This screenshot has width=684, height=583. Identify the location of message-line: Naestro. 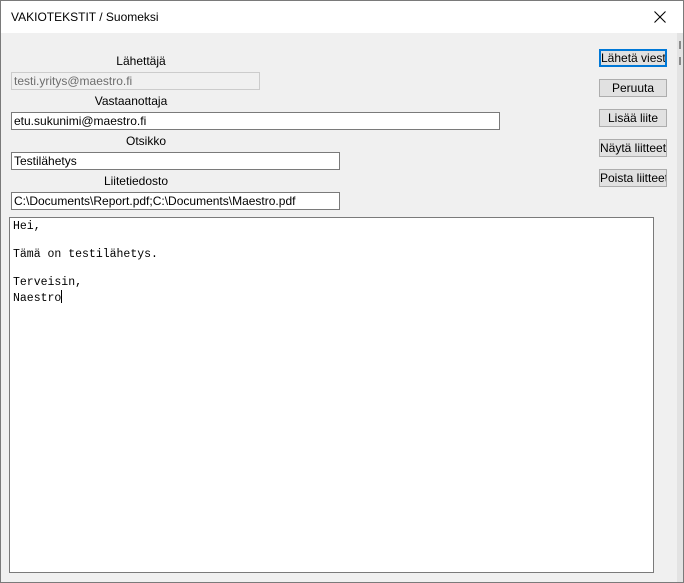
(37, 298).